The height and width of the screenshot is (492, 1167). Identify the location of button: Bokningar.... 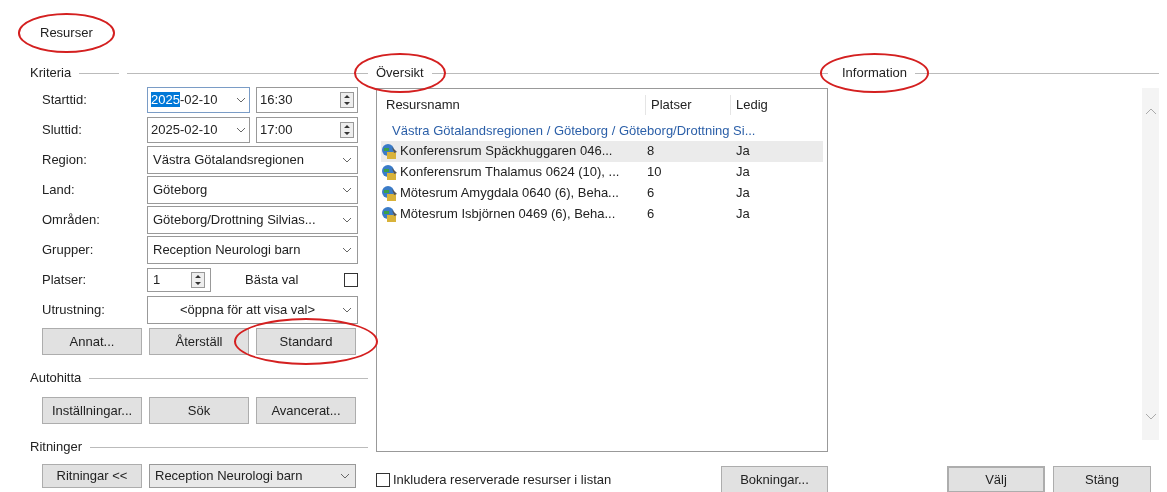
(774, 479).